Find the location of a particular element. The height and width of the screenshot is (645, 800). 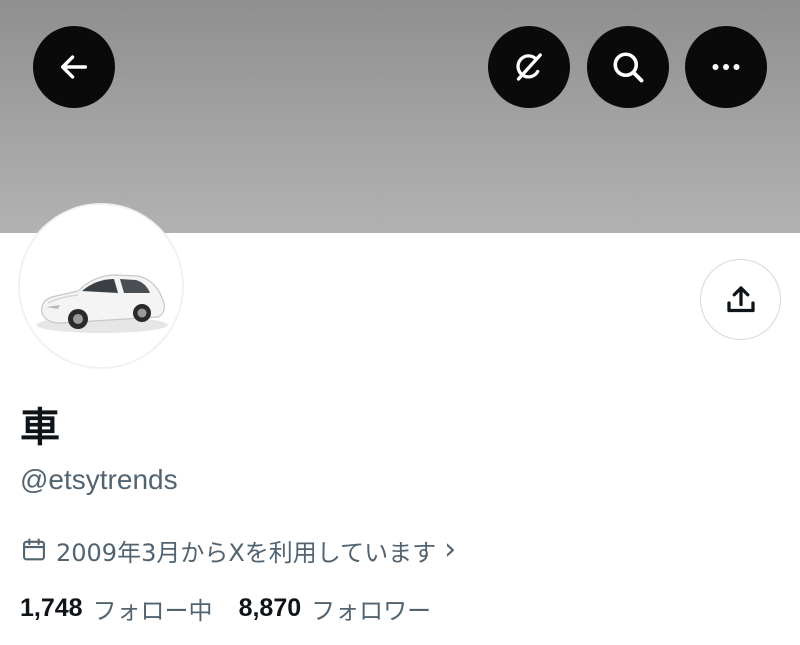

calendar-icon is located at coordinates (34, 549).